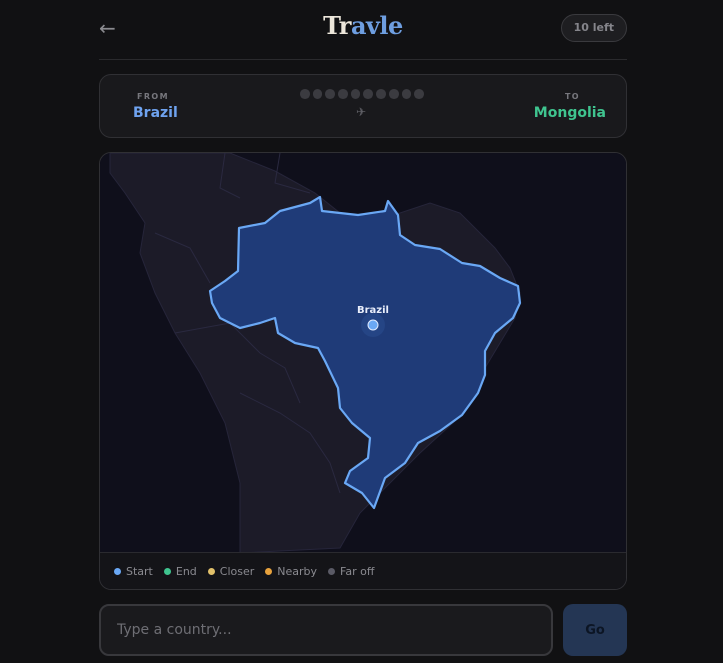 Image resolution: width=723 pixels, height=663 pixels. I want to click on route-card: FROM Brazil ✈ TO Mongolia, so click(363, 106).